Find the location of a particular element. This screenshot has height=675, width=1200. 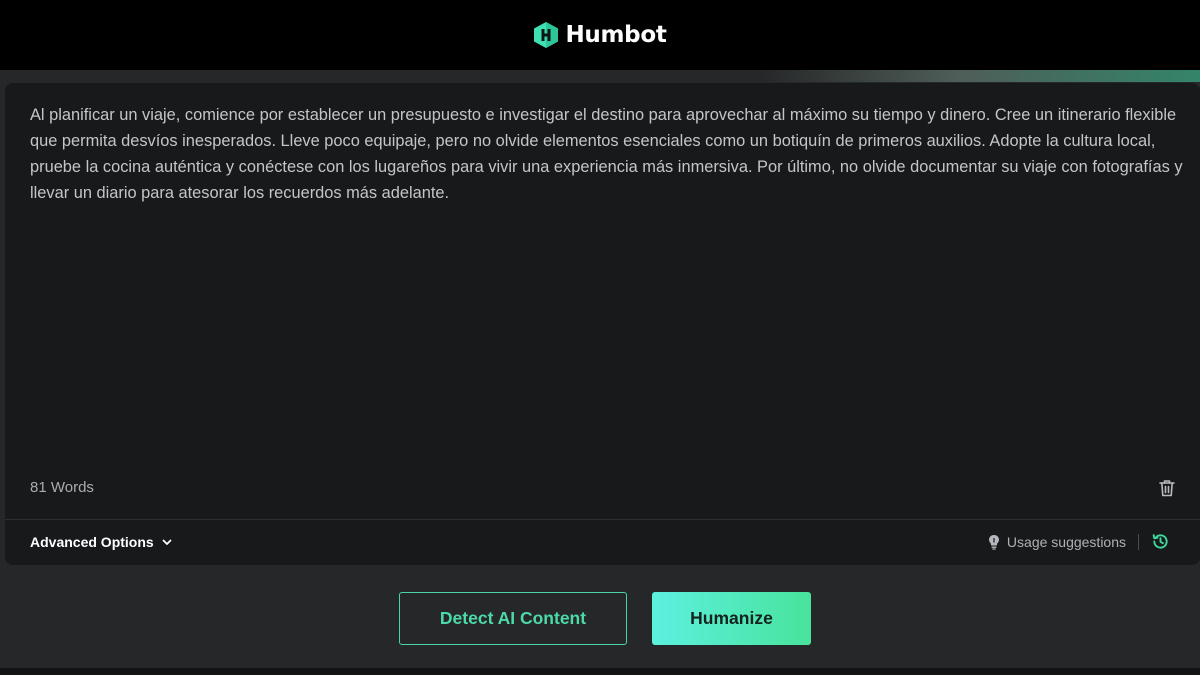

humbot-logo-icon is located at coordinates (546, 35).